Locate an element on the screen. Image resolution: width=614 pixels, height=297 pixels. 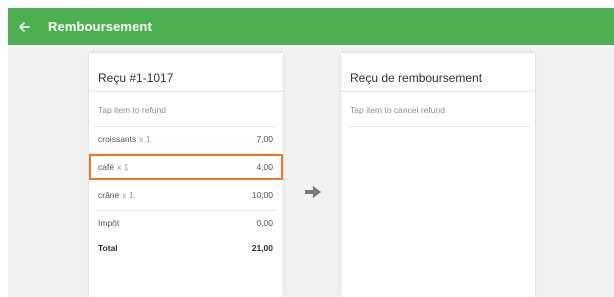
receipt-item-crane: crâne x 1 10,00 is located at coordinates (186, 195).